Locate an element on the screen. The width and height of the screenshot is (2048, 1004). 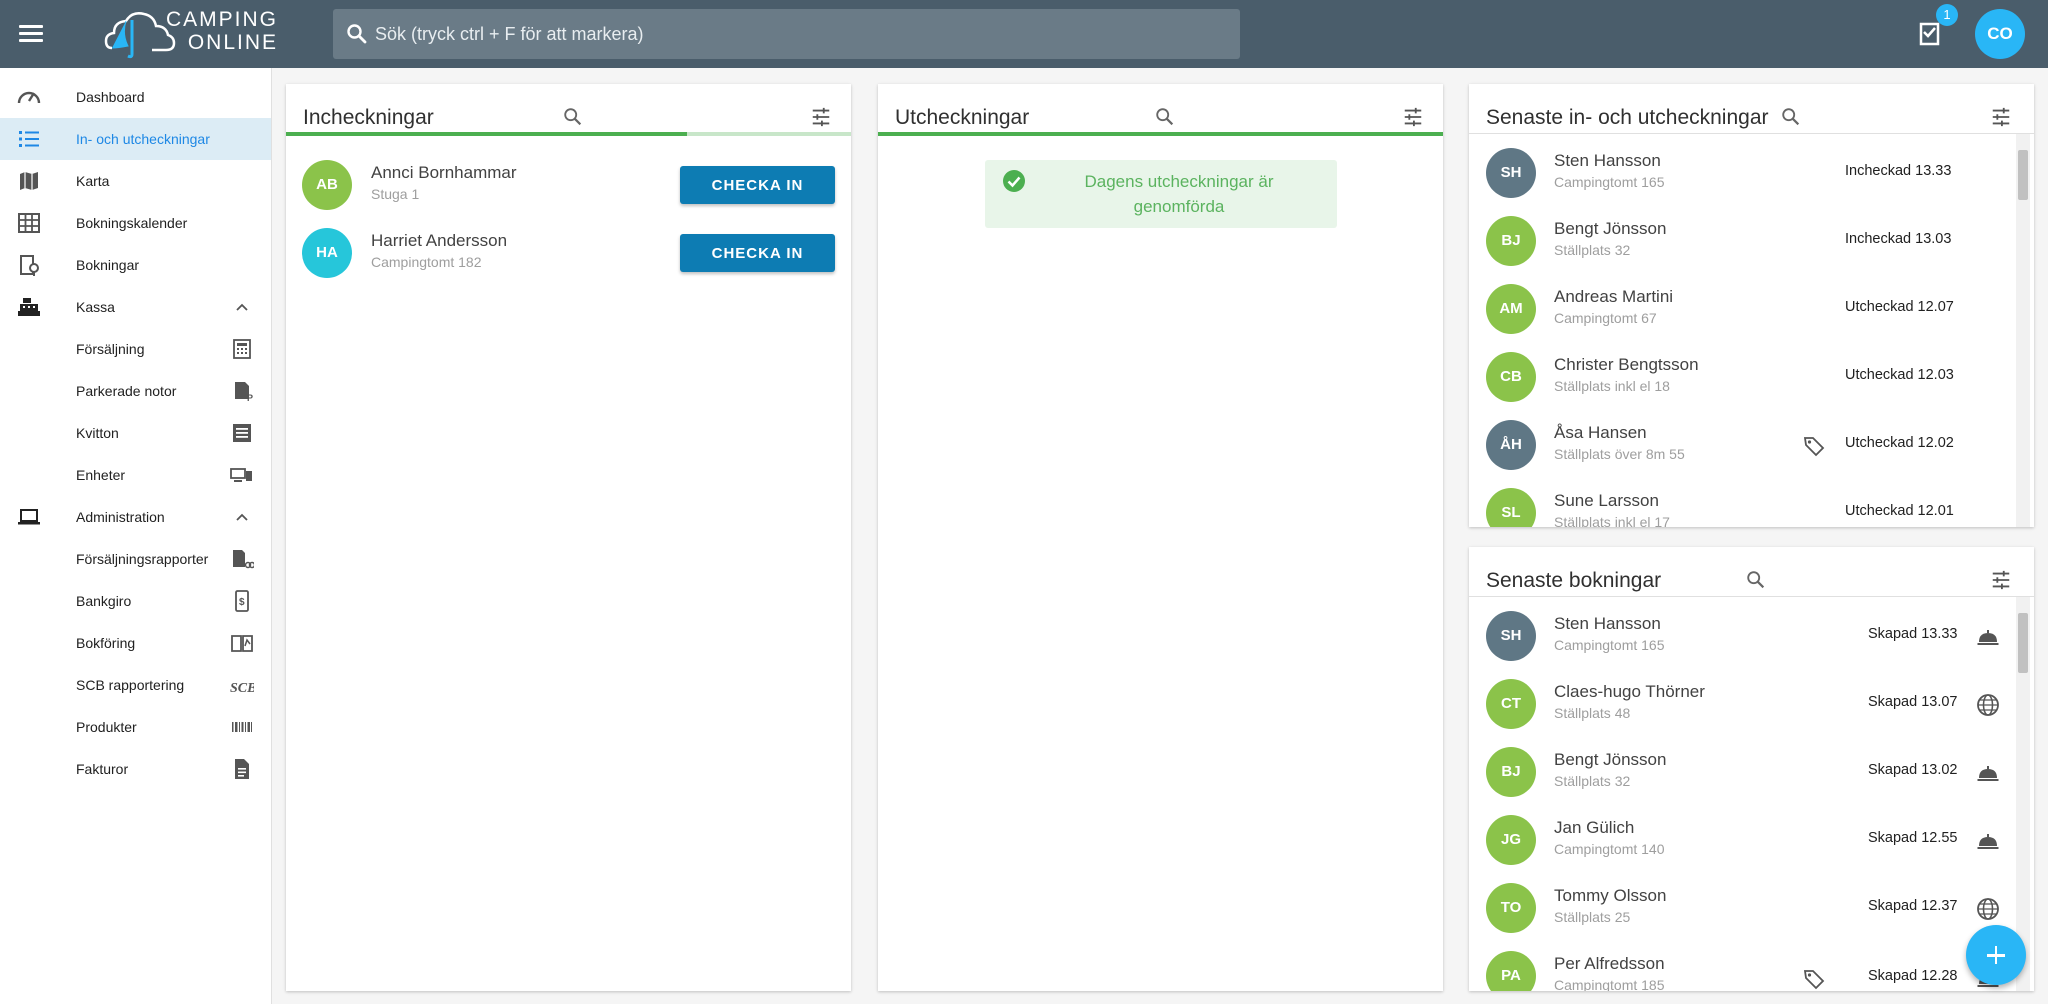
brand-name: CAMPING ONLINE is located at coordinates (192, 31).